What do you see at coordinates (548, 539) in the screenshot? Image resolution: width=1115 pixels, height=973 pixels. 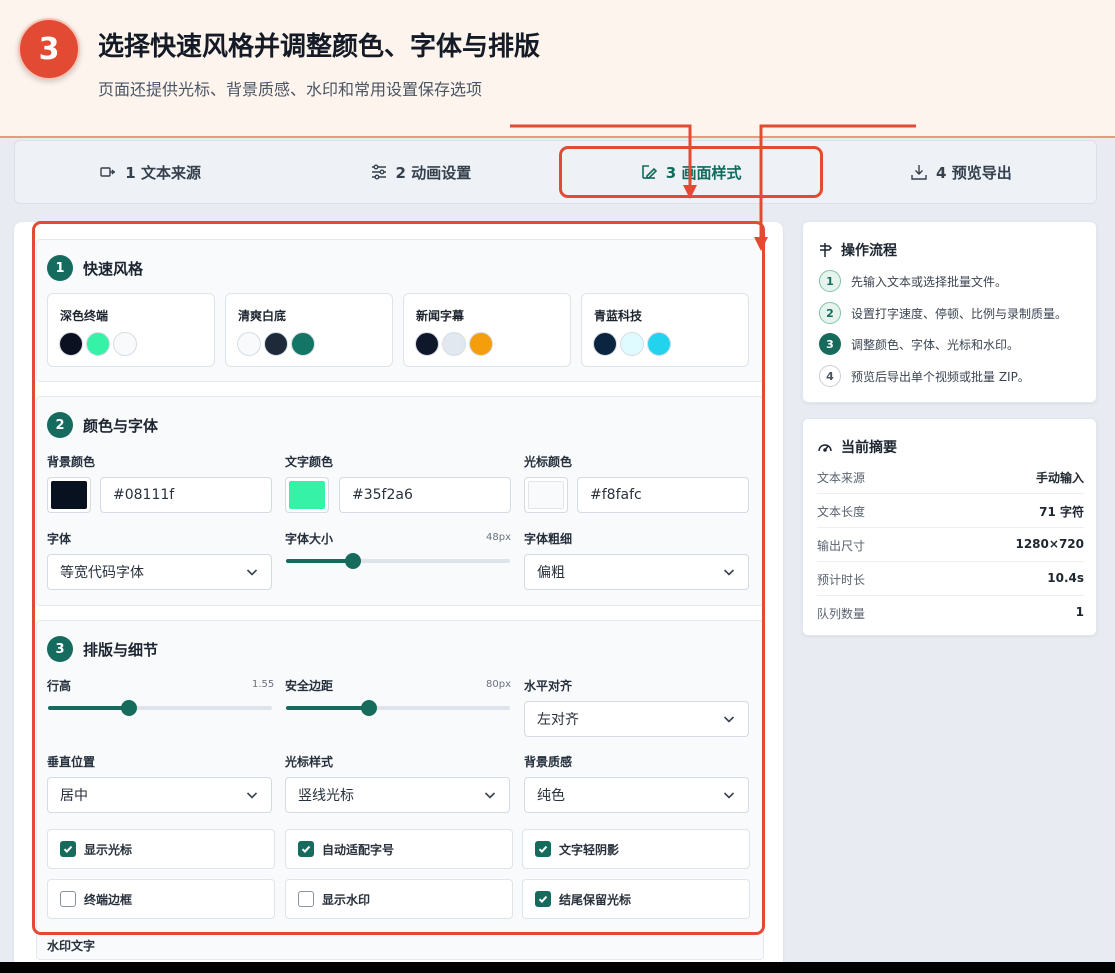 I see `font-weight-label: 字体粗细` at bounding box center [548, 539].